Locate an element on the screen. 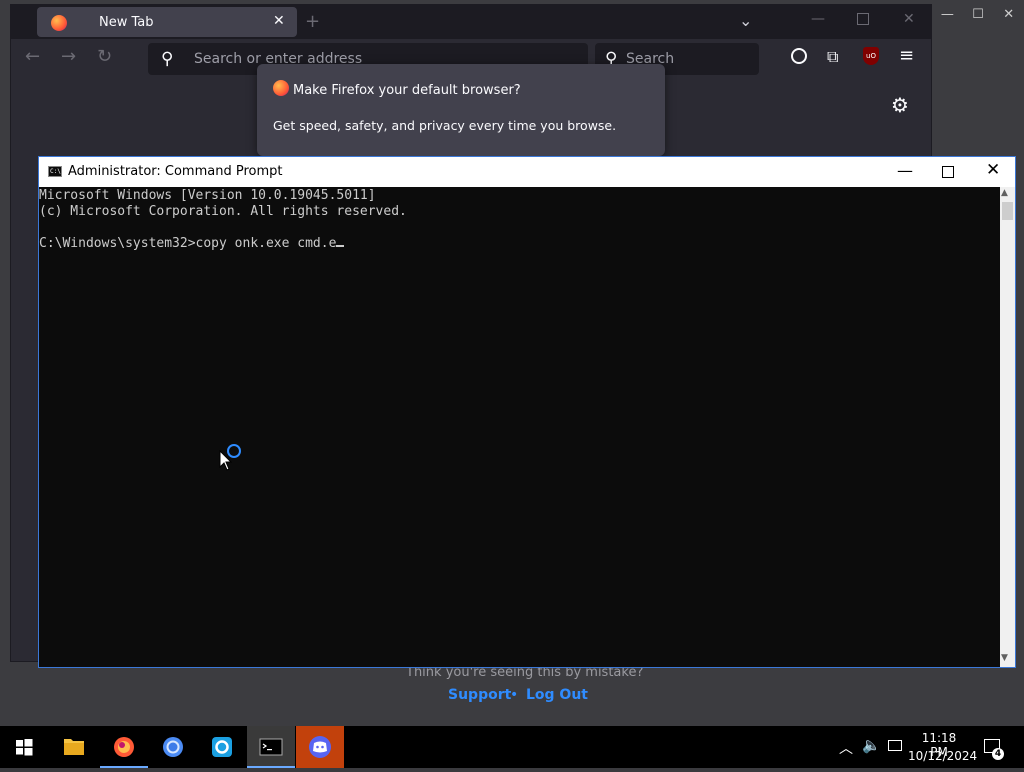 The width and height of the screenshot is (1024, 772). logout-link: Log Out is located at coordinates (557, 695).